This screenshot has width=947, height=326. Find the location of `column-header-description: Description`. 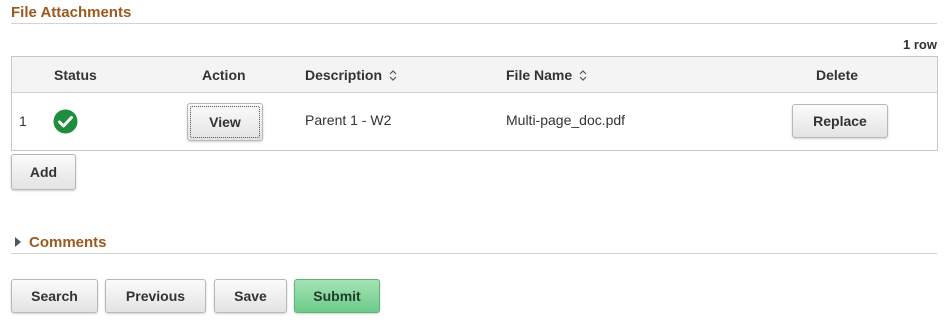

column-header-description: Description is located at coordinates (351, 75).